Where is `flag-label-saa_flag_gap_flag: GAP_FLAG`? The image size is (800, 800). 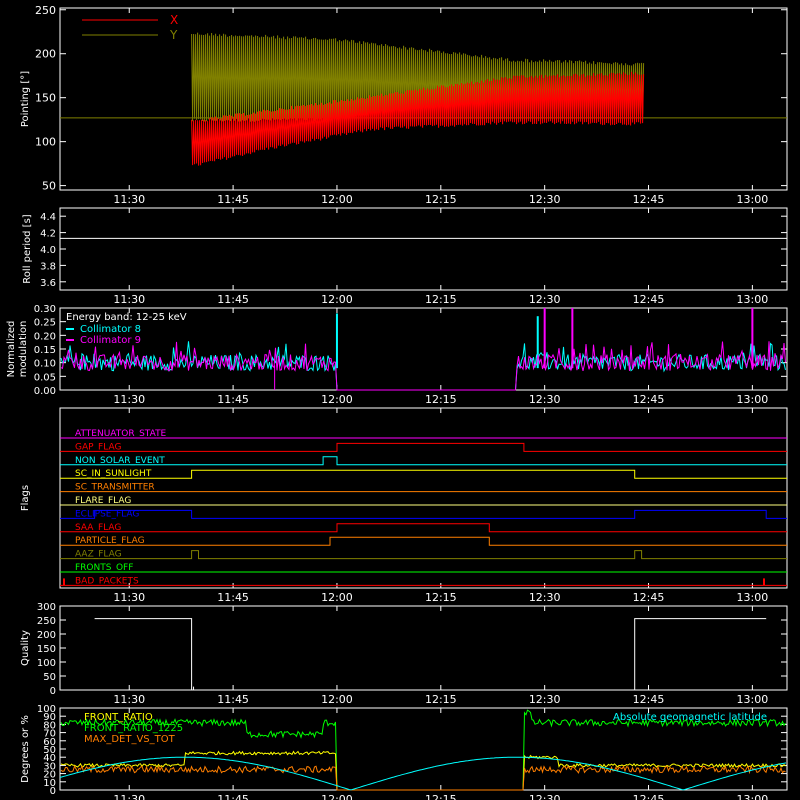
flag-label-saa_flag_gap_flag: GAP_FLAG is located at coordinates (98, 447).